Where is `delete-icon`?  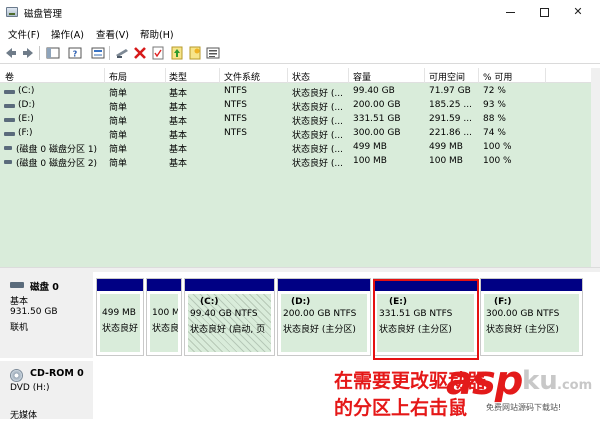 delete-icon is located at coordinates (140, 53).